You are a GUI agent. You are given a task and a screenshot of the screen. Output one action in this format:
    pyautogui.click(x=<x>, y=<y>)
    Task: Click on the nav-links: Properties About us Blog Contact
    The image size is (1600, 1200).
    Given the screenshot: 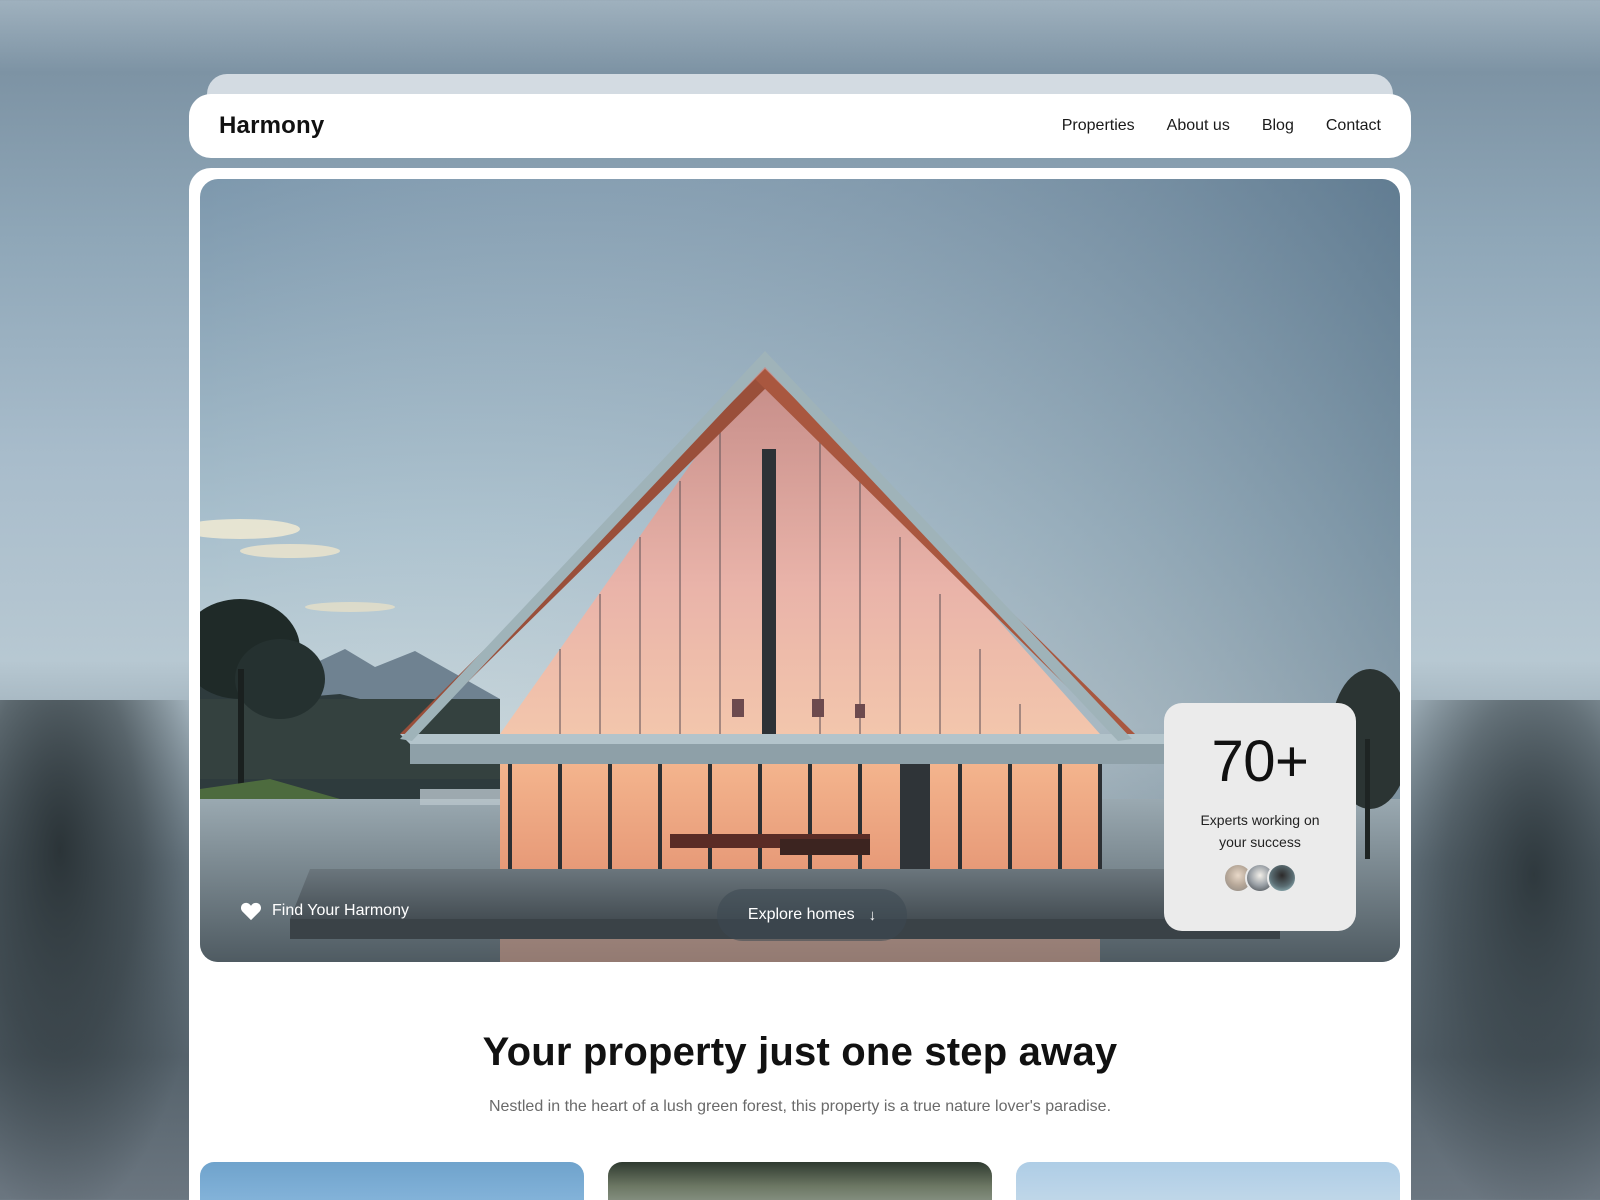 What is the action you would take?
    pyautogui.click(x=1221, y=126)
    